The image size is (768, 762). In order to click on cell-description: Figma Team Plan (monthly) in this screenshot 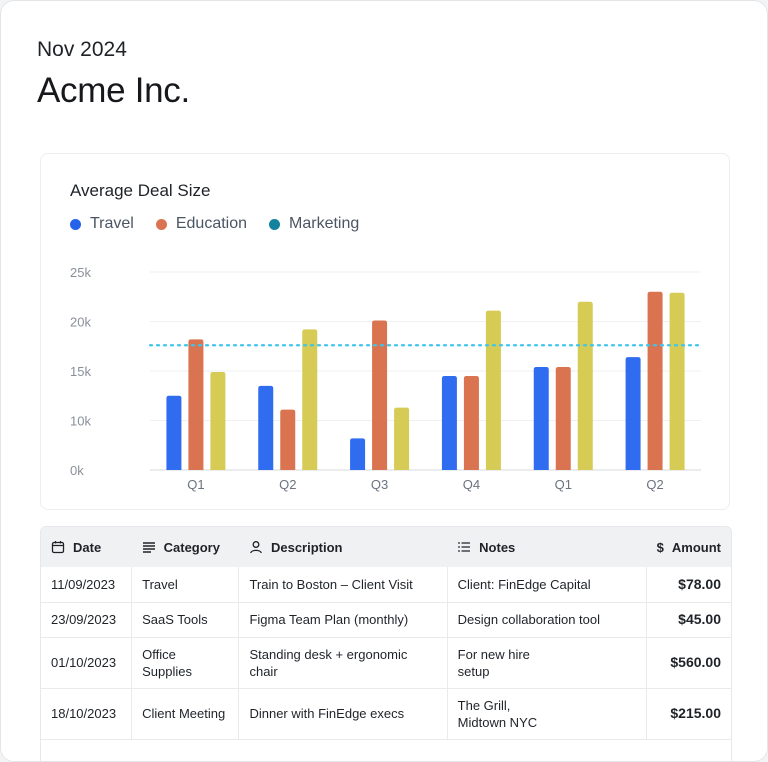, I will do `click(343, 619)`.